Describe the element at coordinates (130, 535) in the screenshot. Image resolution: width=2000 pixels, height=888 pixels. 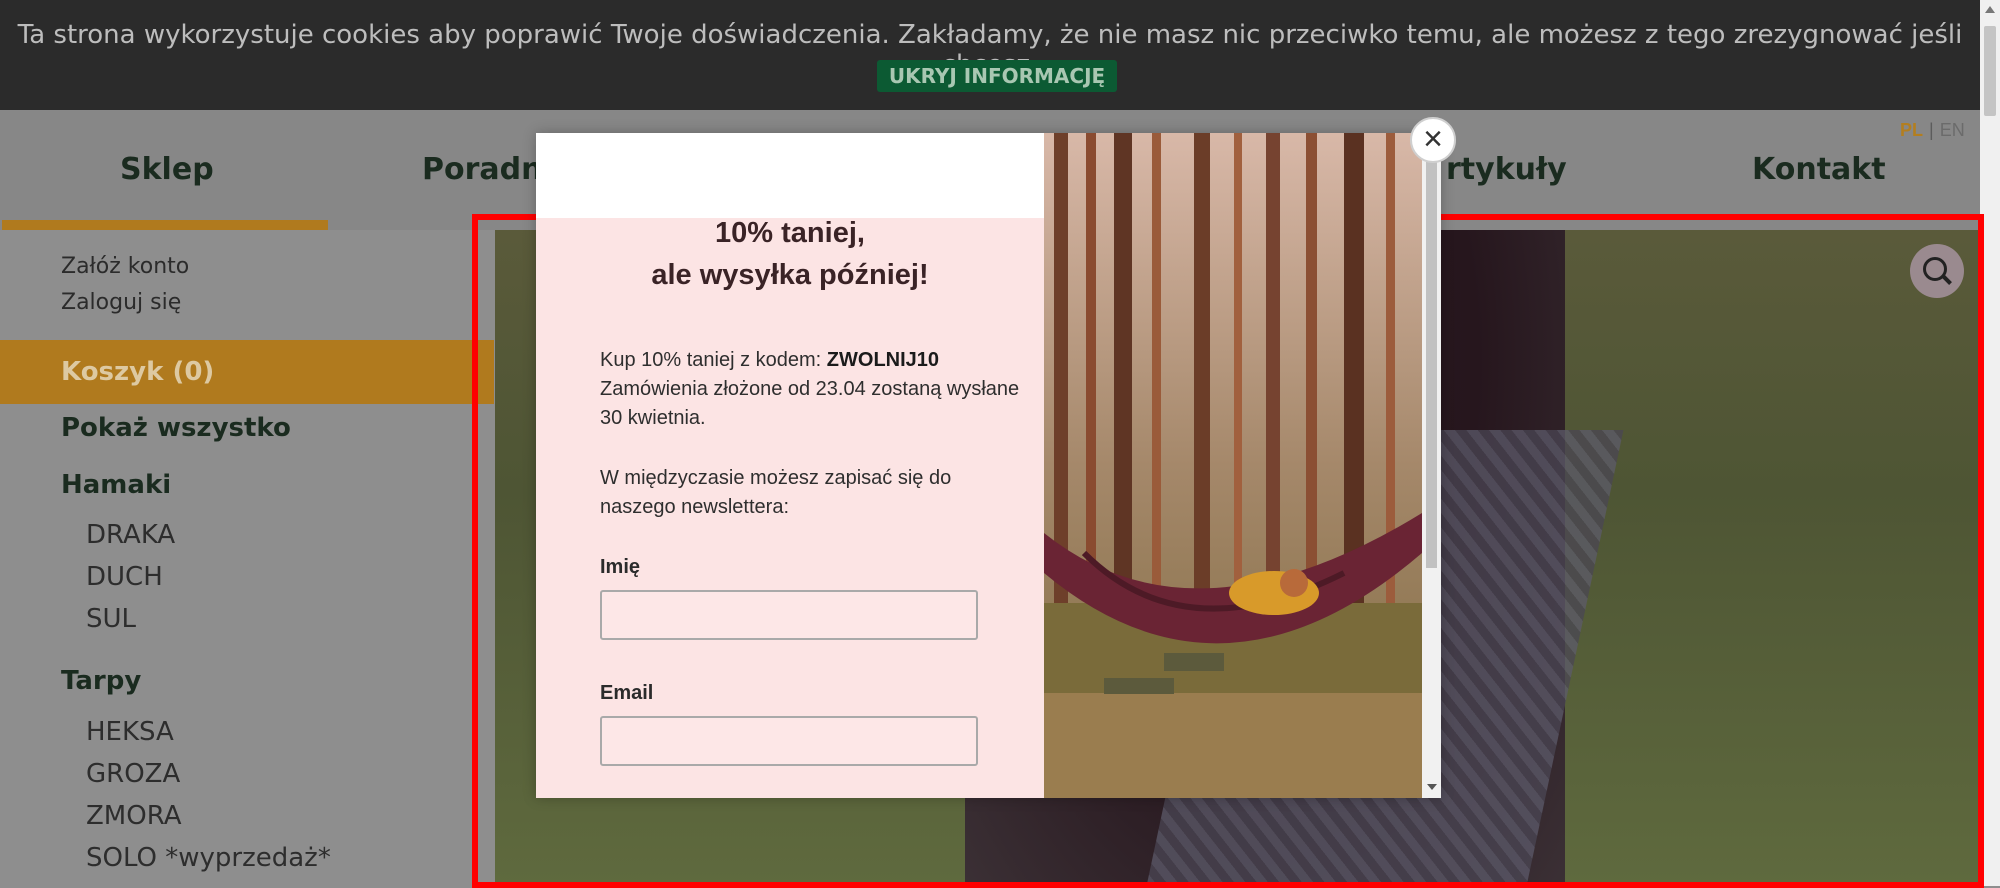
I see `subcategory-draka: DRAKA` at that location.